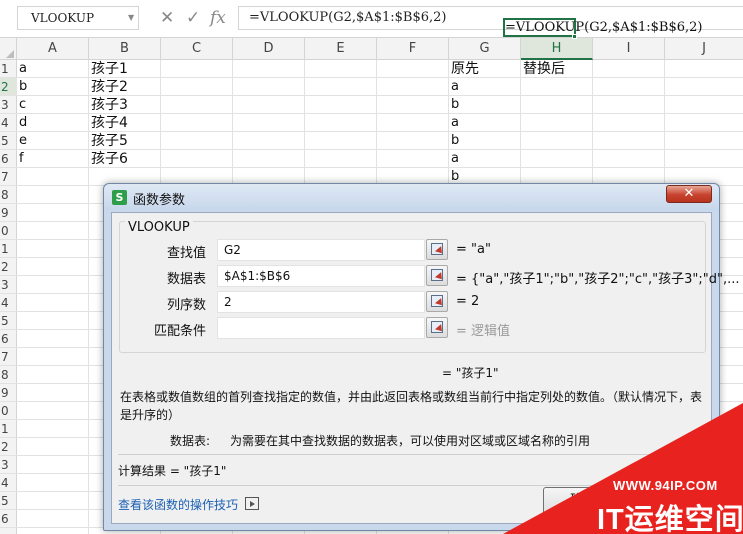  Describe the element at coordinates (670, 519) in the screenshot. I see `watermark-brand: IT运维空间` at that location.